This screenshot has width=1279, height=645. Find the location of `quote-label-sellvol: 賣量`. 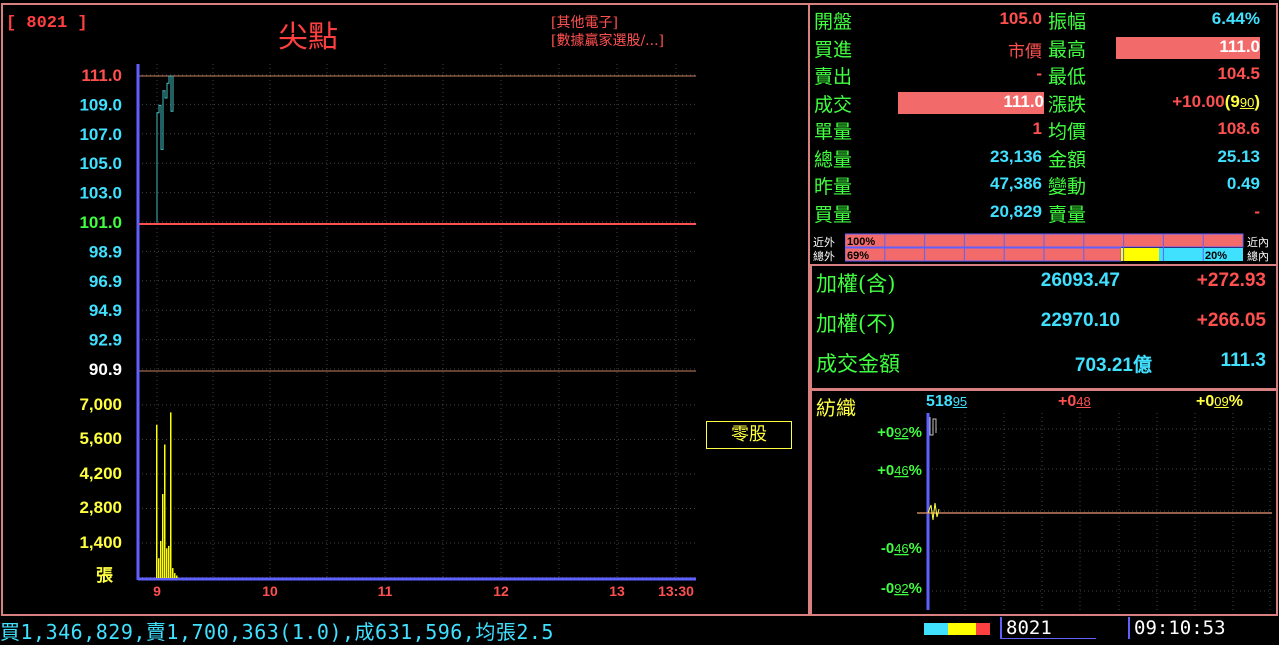

quote-label-sellvol: 賣量 is located at coordinates (1067, 214).